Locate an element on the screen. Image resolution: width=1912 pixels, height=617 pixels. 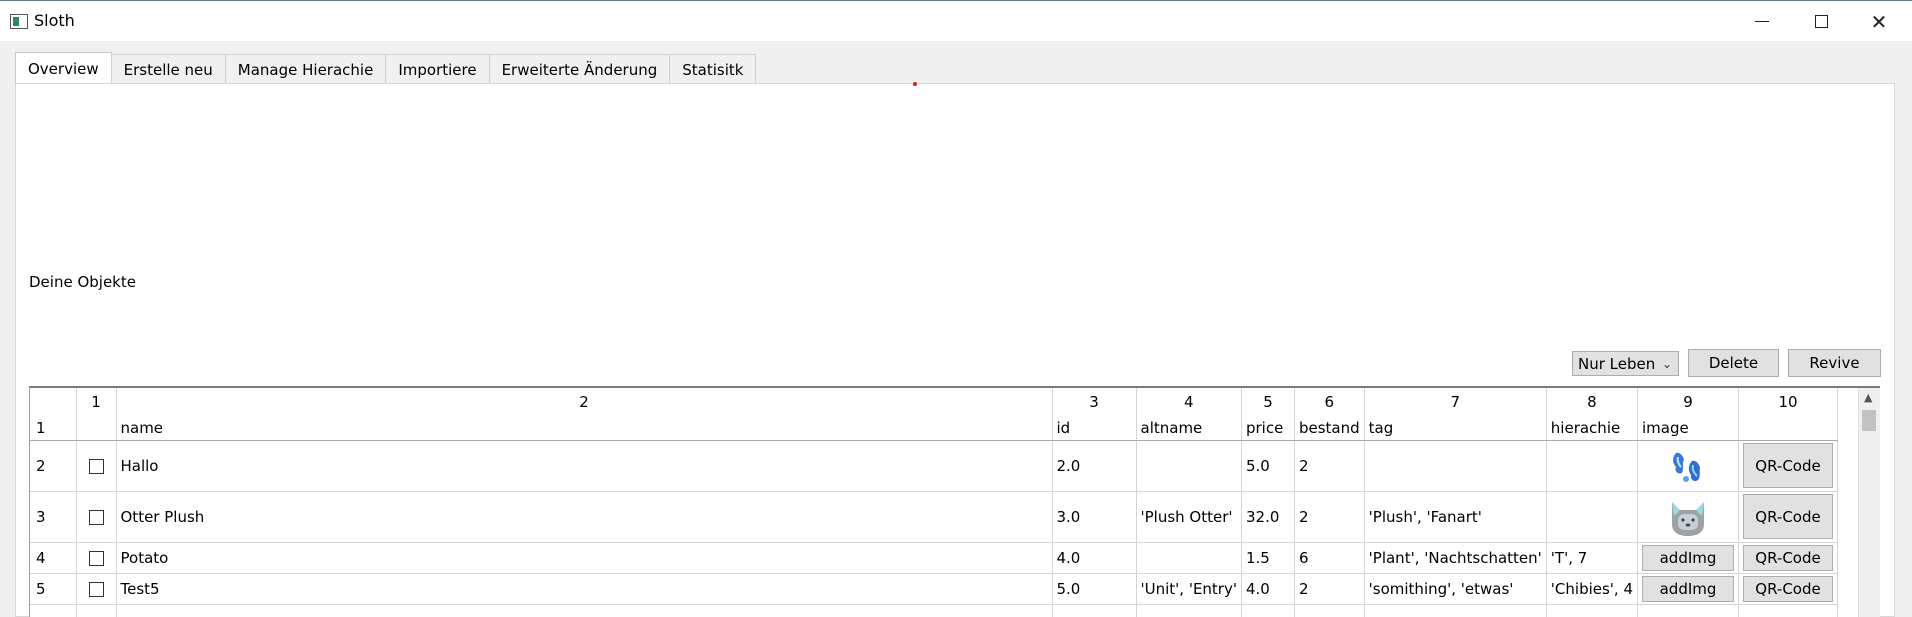
column-header: 5 is located at coordinates (1268, 402).